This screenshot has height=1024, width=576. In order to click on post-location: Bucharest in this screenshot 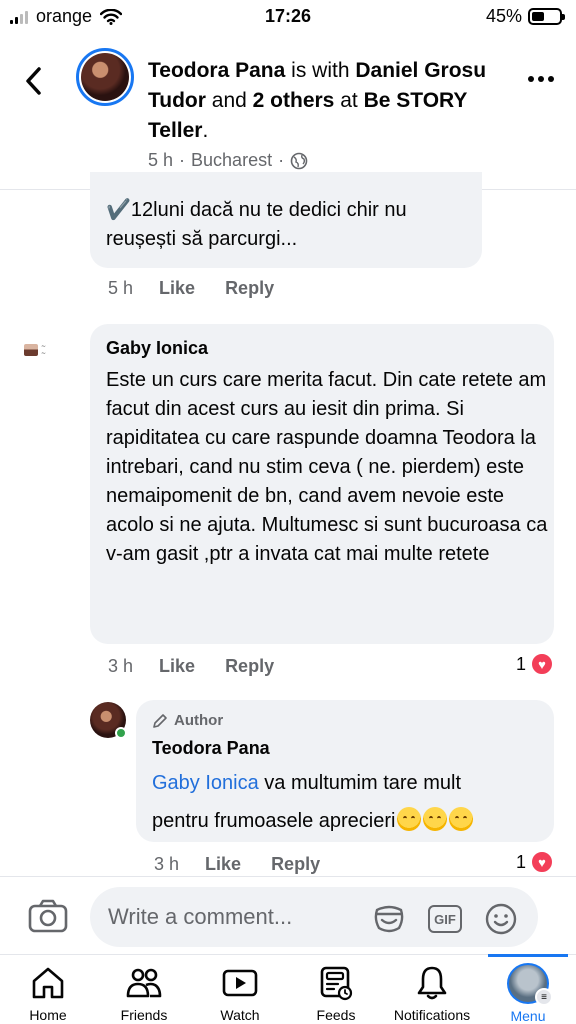, I will do `click(231, 160)`.